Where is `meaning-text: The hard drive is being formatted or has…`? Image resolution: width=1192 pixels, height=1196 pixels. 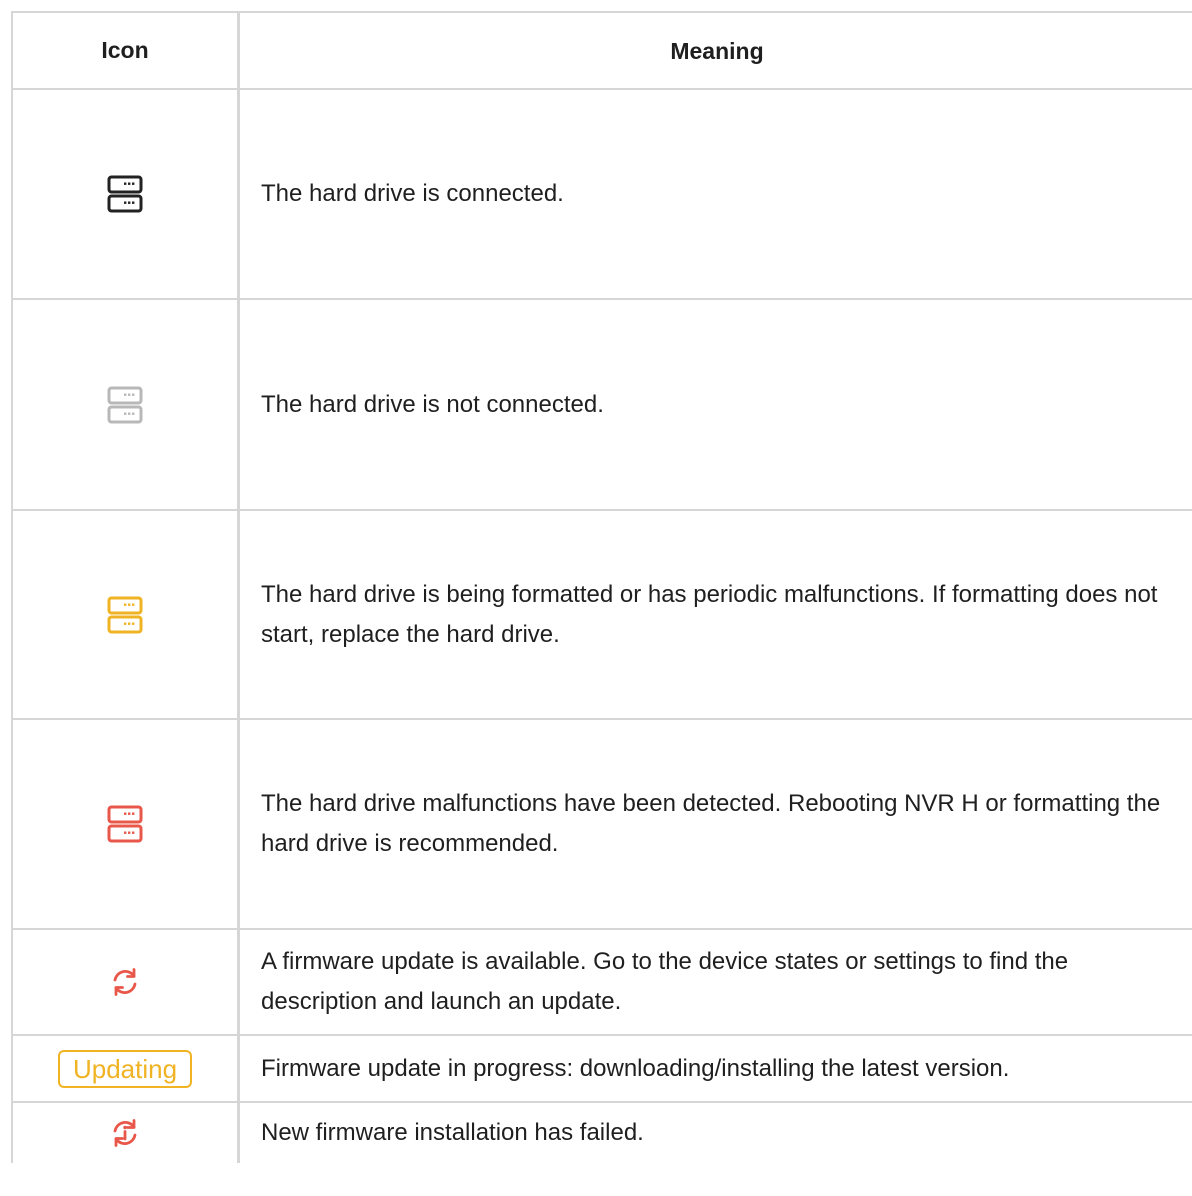
meaning-text: The hard drive is being formatted or has… is located at coordinates (709, 614).